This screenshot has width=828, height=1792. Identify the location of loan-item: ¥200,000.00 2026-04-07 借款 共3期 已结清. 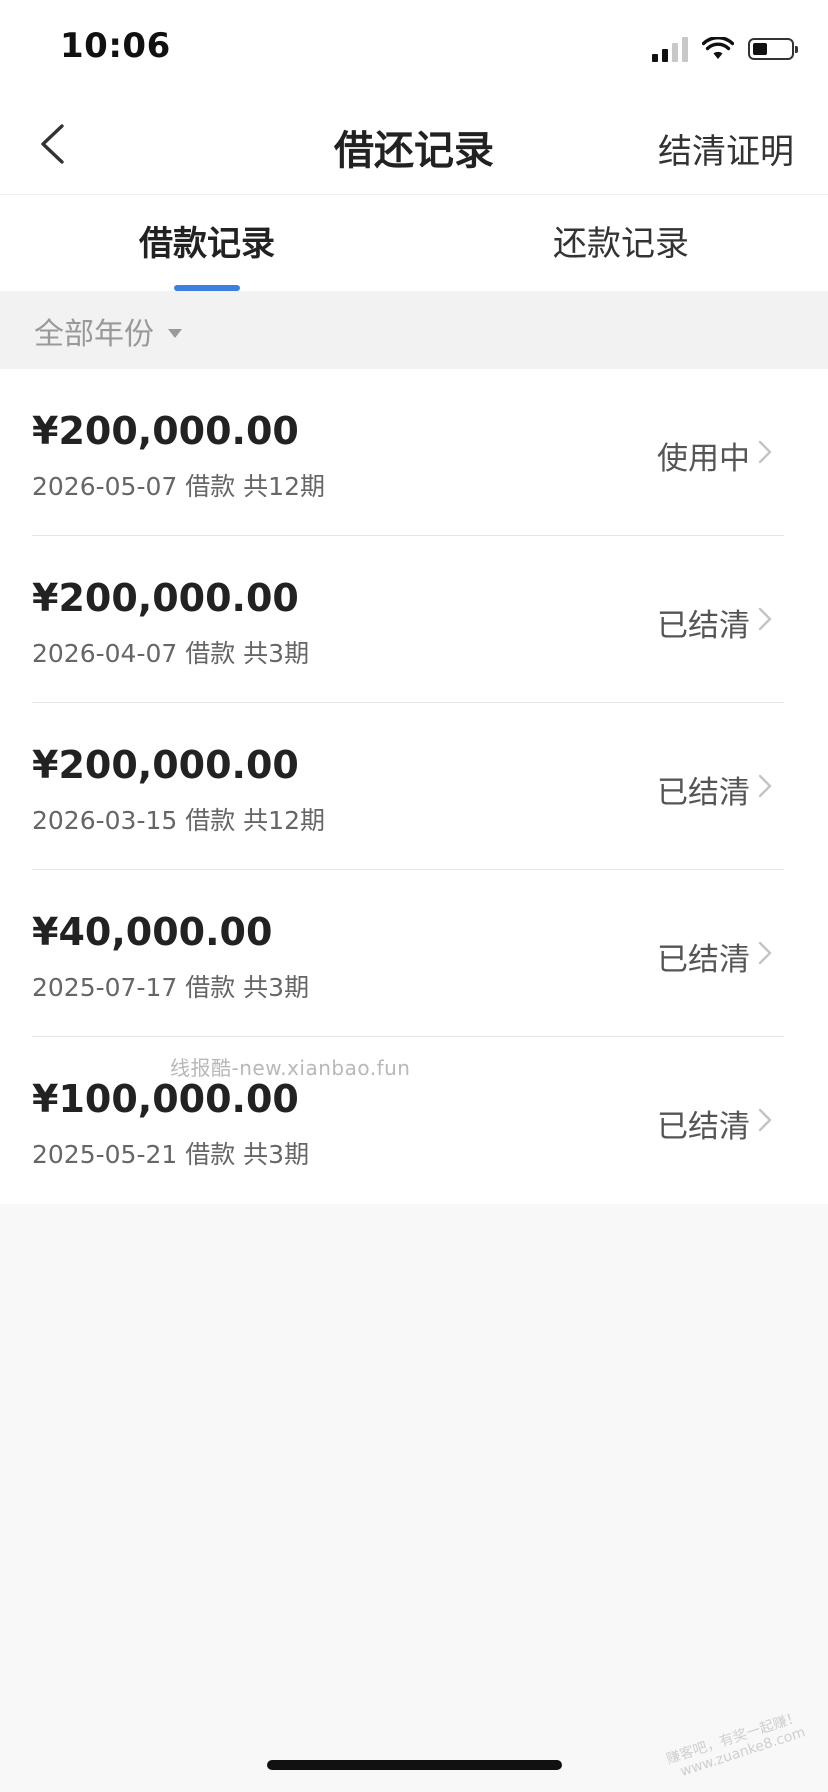
(414, 619).